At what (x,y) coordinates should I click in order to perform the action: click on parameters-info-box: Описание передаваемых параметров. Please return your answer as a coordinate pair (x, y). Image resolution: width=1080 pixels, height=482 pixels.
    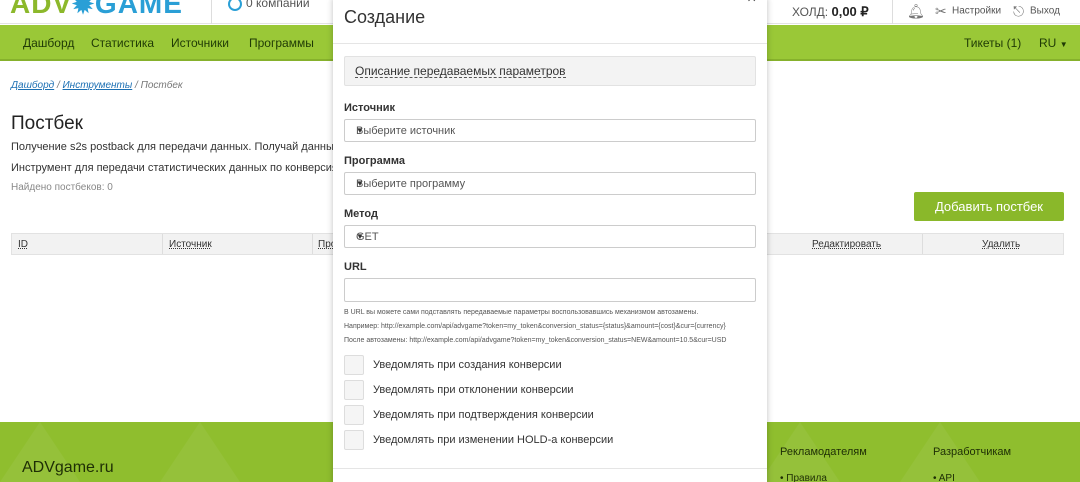
    Looking at the image, I should click on (550, 71).